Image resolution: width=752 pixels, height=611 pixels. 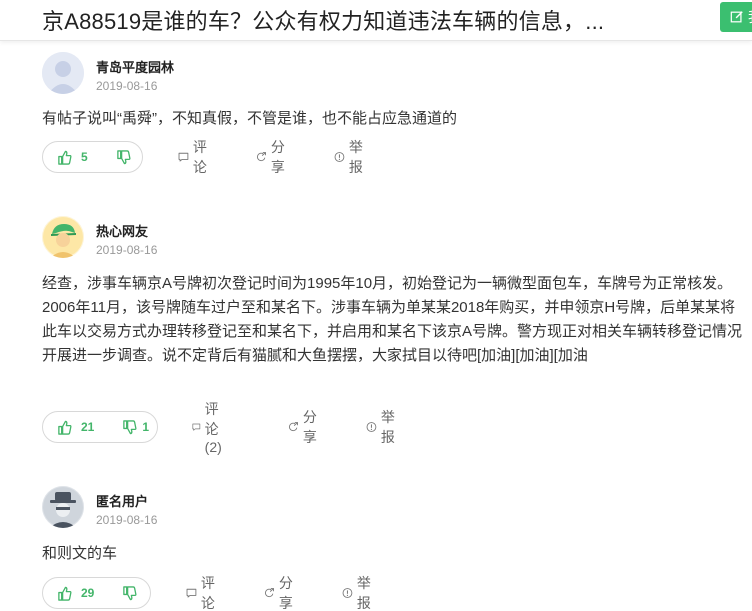 I want to click on like-count: 21, so click(x=88, y=427).